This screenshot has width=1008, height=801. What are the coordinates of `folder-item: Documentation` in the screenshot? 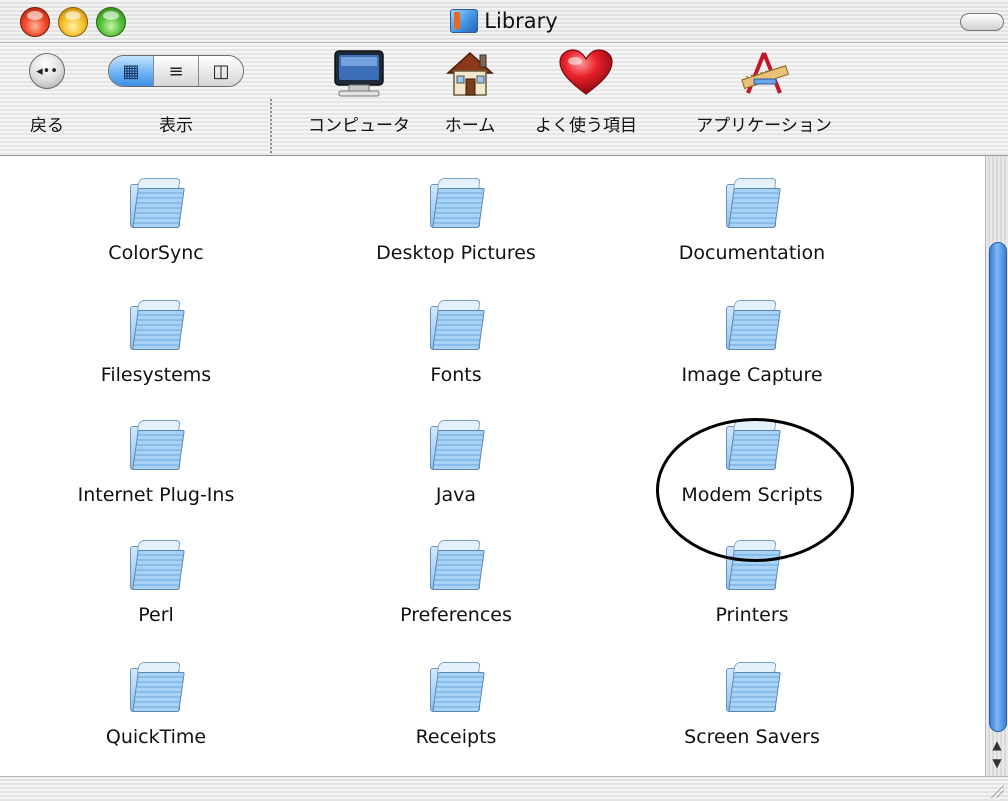 It's located at (752, 221).